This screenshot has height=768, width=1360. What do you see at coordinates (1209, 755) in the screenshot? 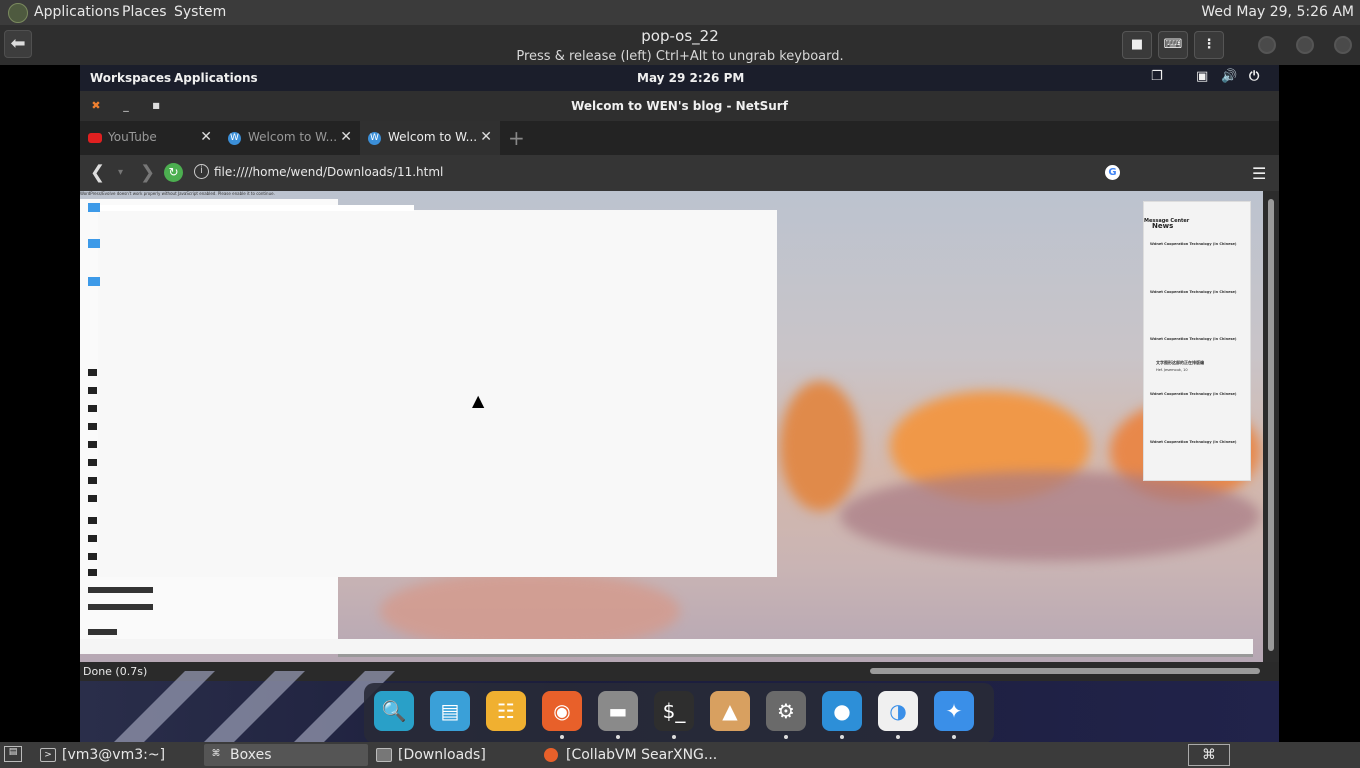
I see `workspace-switcher: ⌘` at bounding box center [1209, 755].